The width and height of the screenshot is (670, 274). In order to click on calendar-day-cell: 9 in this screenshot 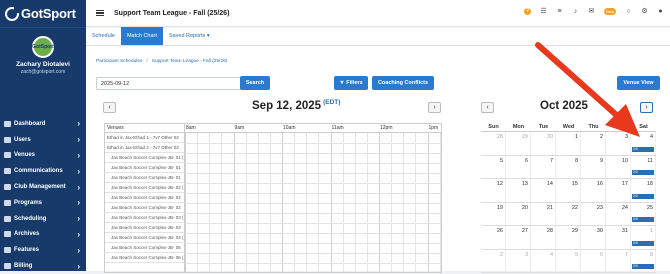, I will do `click(593, 166)`.